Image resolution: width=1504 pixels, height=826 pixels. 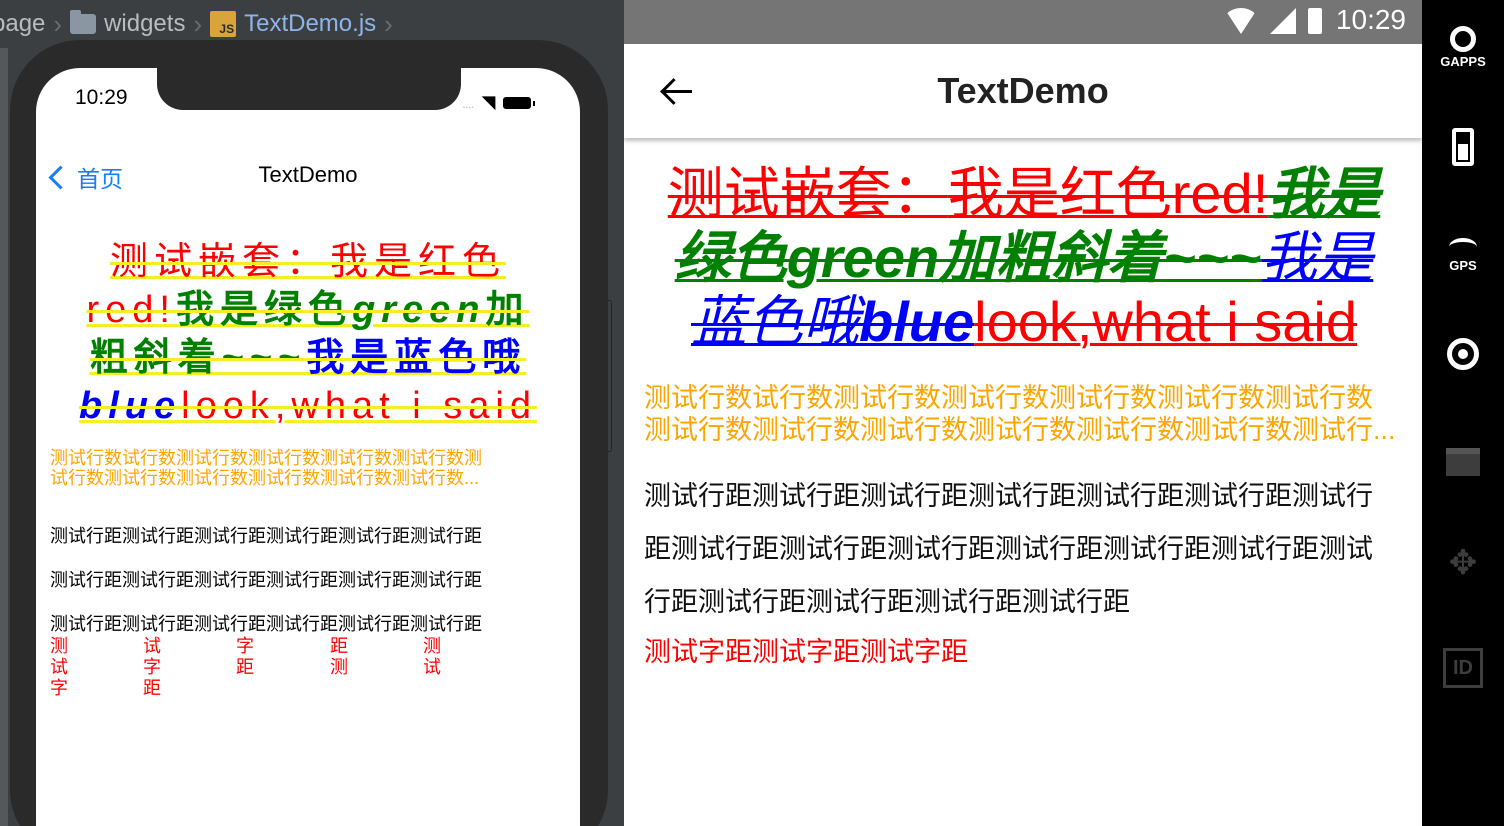 What do you see at coordinates (917, 321) in the screenshot?
I see `nested-text-blue-bold: blue` at bounding box center [917, 321].